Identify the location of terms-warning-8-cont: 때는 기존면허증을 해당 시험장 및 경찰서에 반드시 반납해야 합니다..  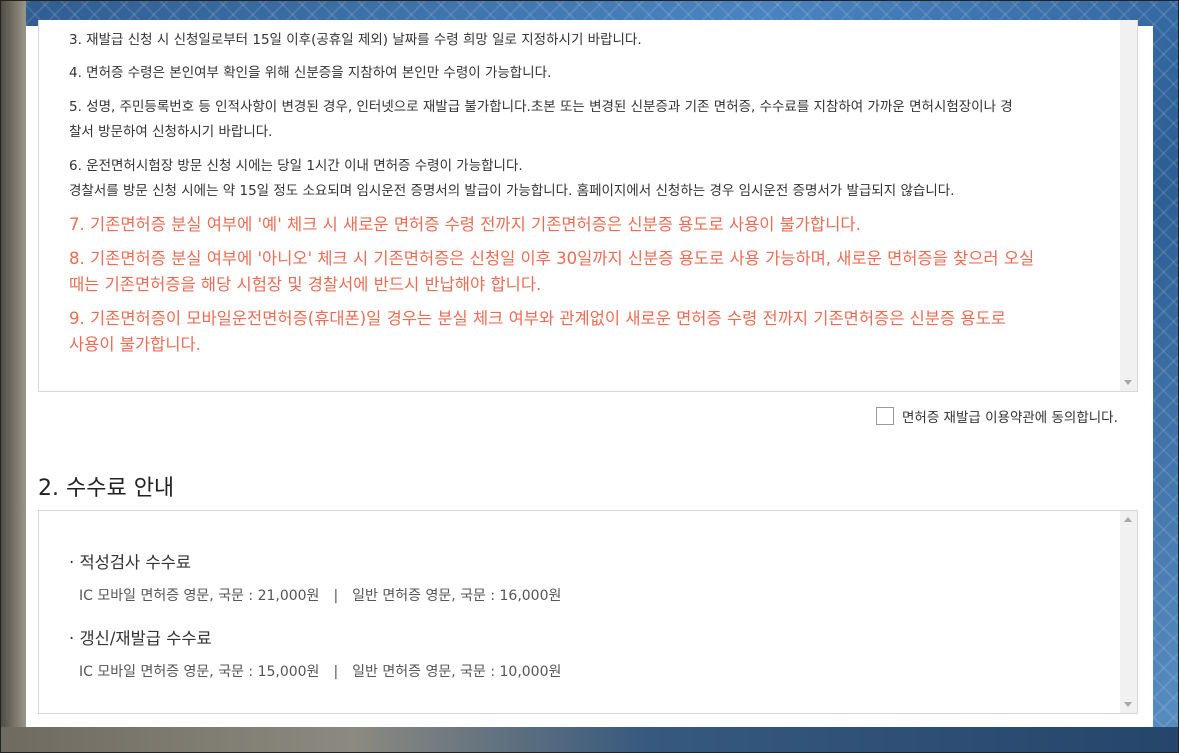
(305, 284).